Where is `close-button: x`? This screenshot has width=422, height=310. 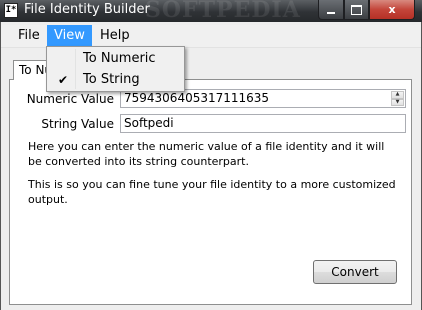
close-button: x is located at coordinates (392, 10).